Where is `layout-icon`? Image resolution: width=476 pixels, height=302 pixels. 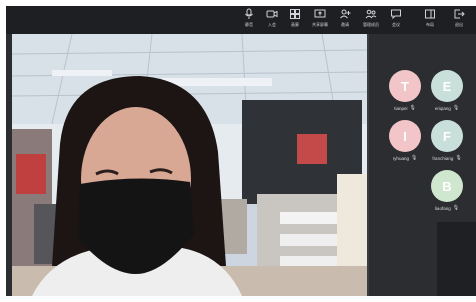 layout-icon is located at coordinates (430, 14).